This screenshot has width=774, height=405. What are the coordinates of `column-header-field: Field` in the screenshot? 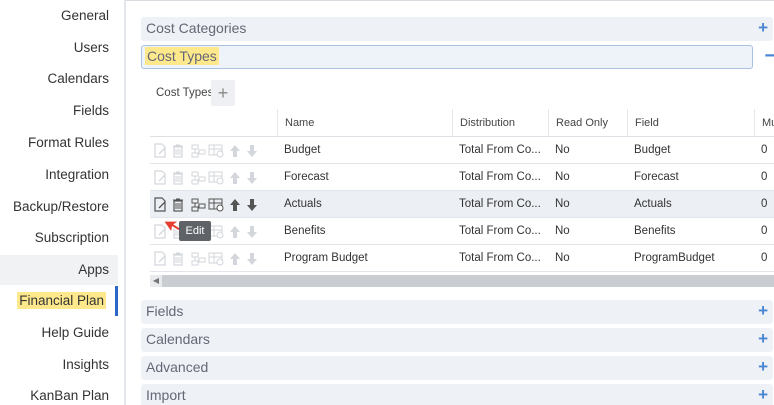 It's located at (690, 123).